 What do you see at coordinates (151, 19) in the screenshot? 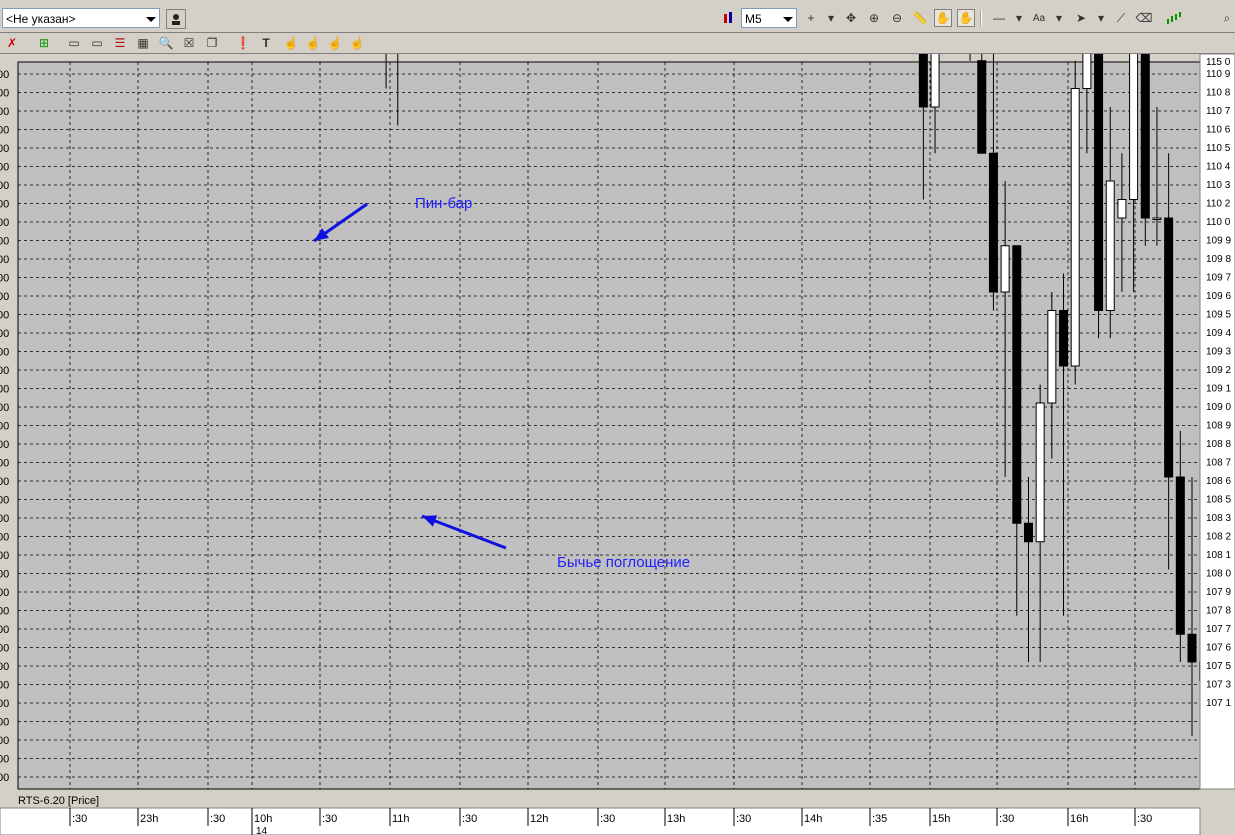
I see `chevron-down-icon` at bounding box center [151, 19].